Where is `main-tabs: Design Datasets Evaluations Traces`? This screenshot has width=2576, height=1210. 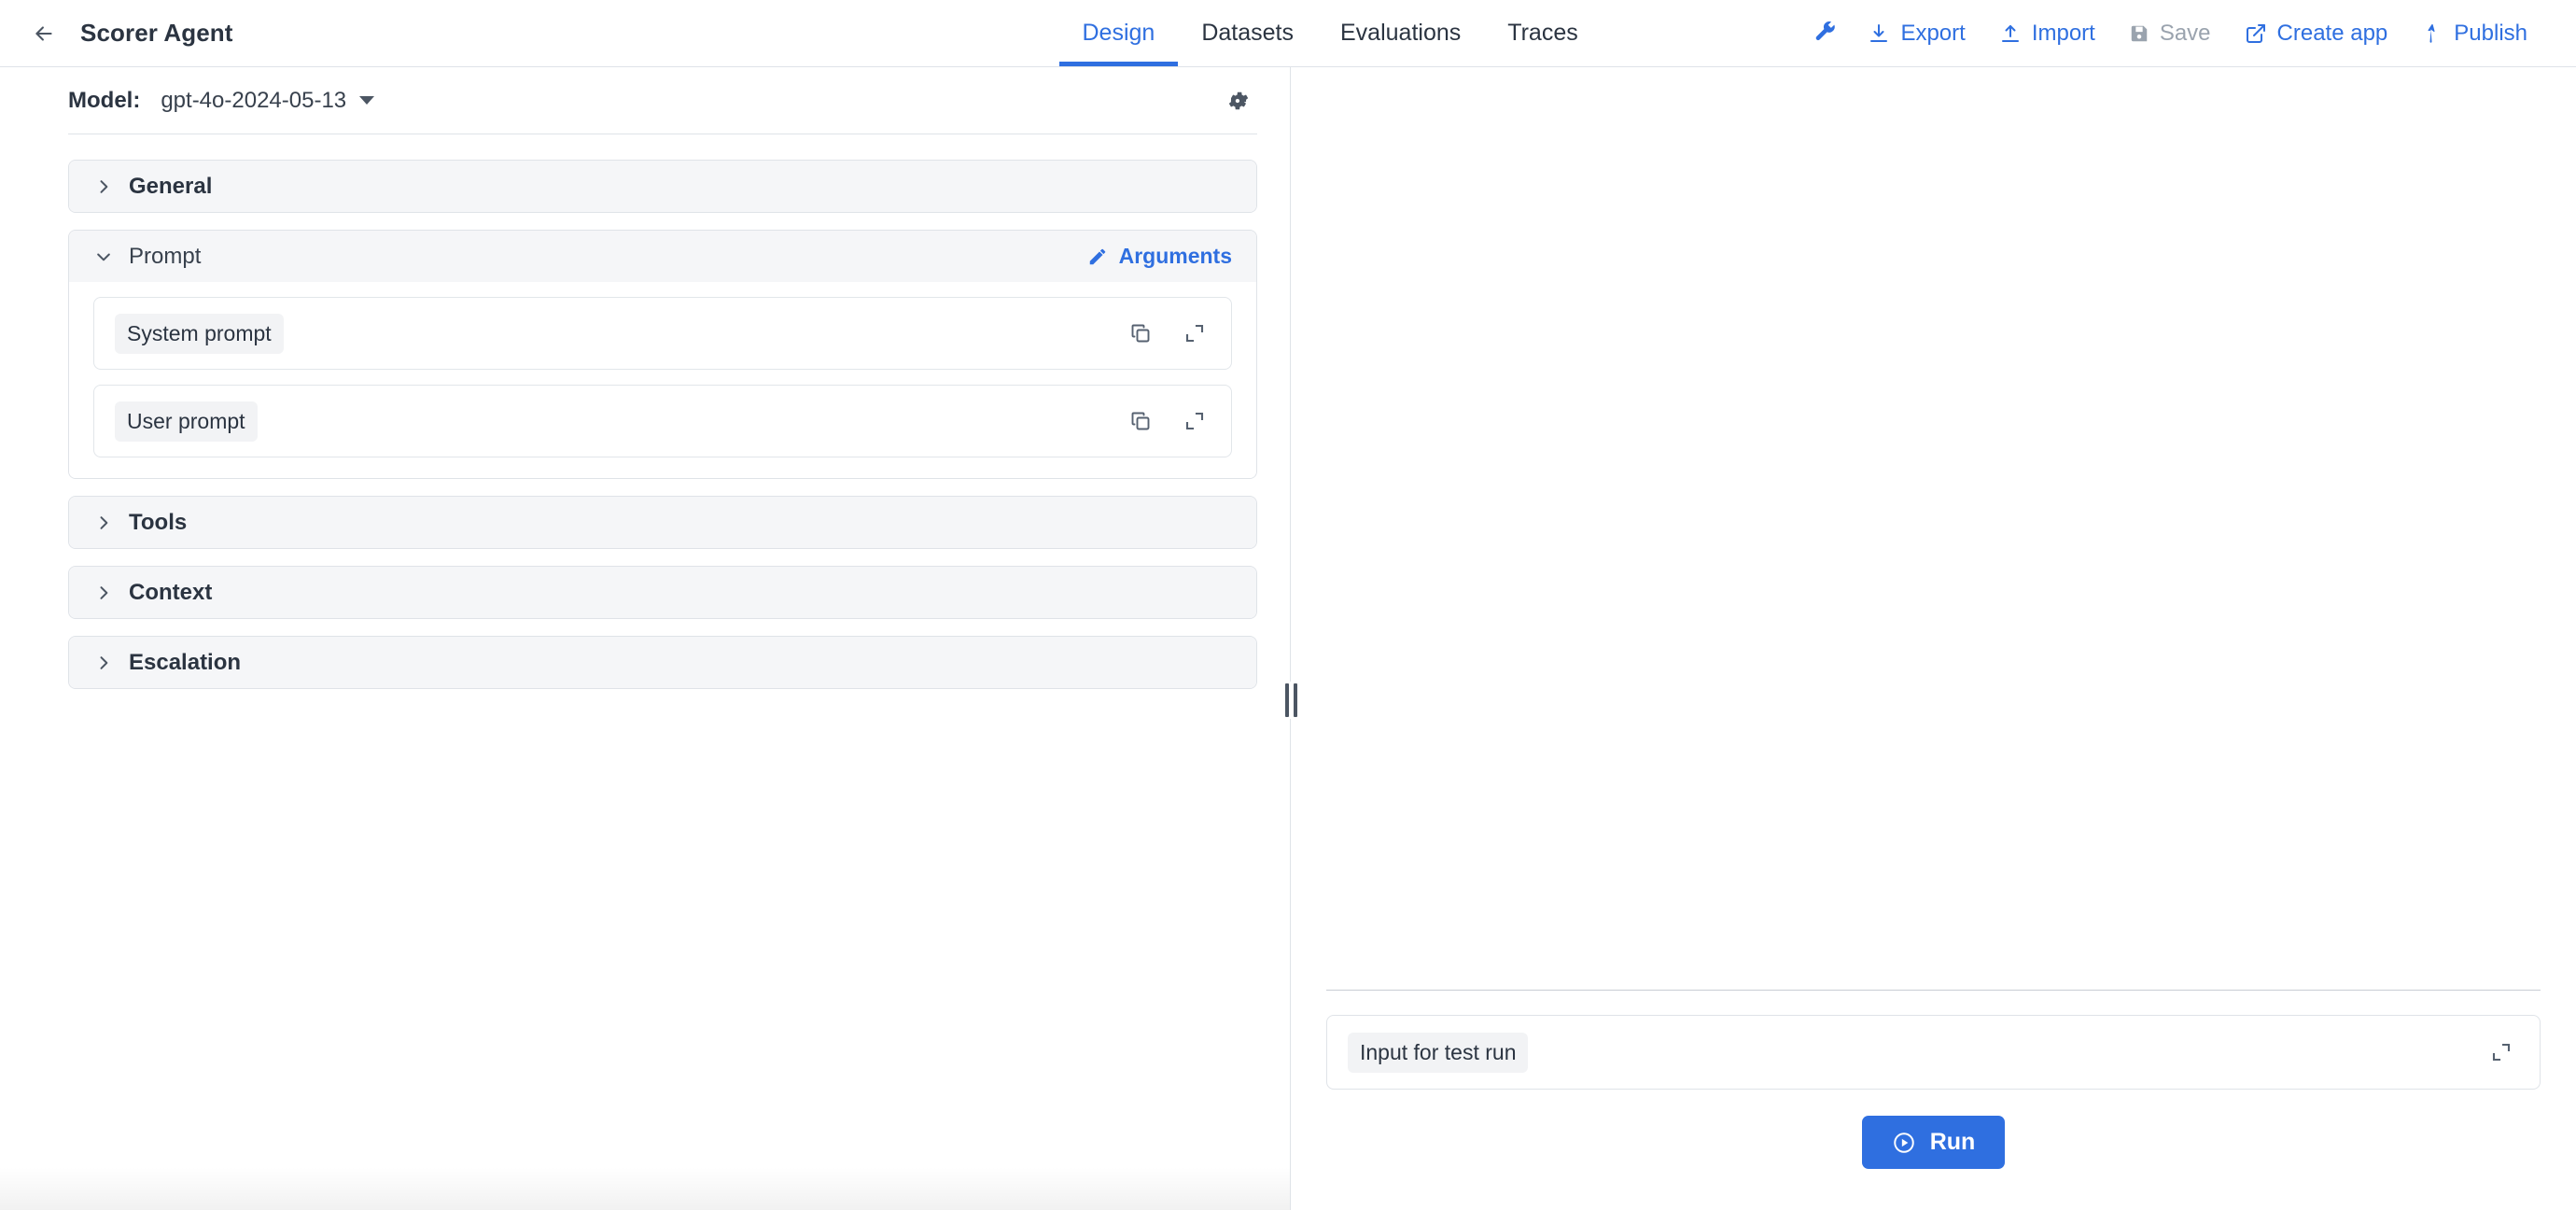 main-tabs: Design Datasets Evaluations Traces is located at coordinates (1330, 33).